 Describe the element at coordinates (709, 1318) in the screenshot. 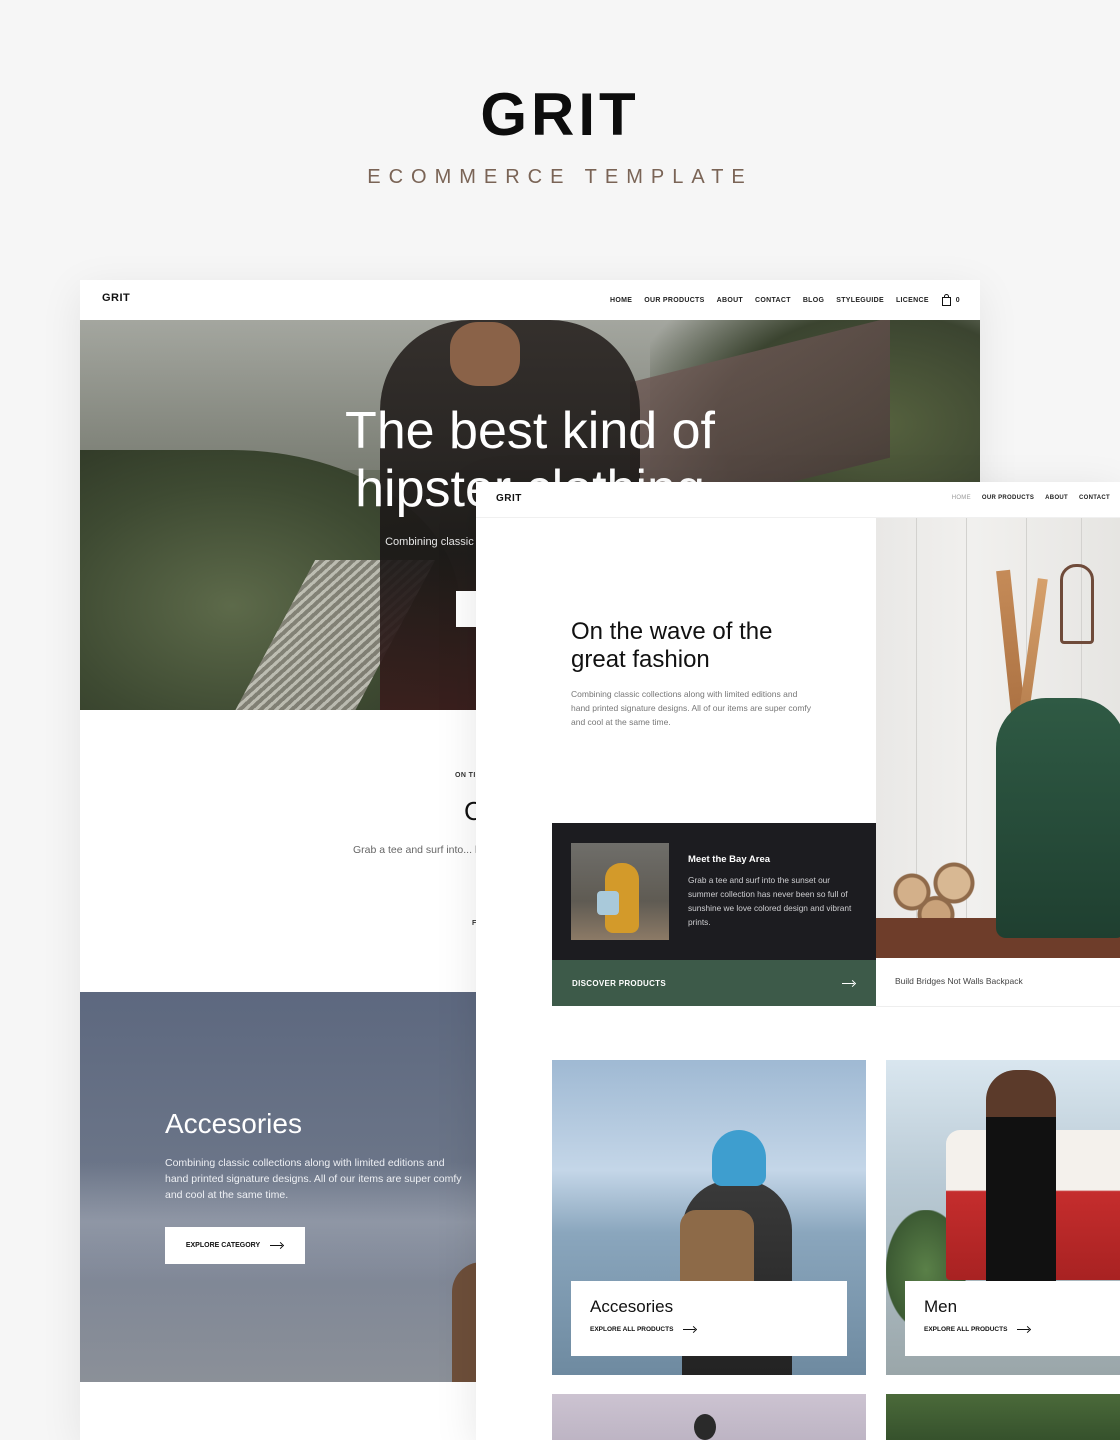

I see `category-label: Accesories EXPLORE ALL PRODUCTS` at that location.